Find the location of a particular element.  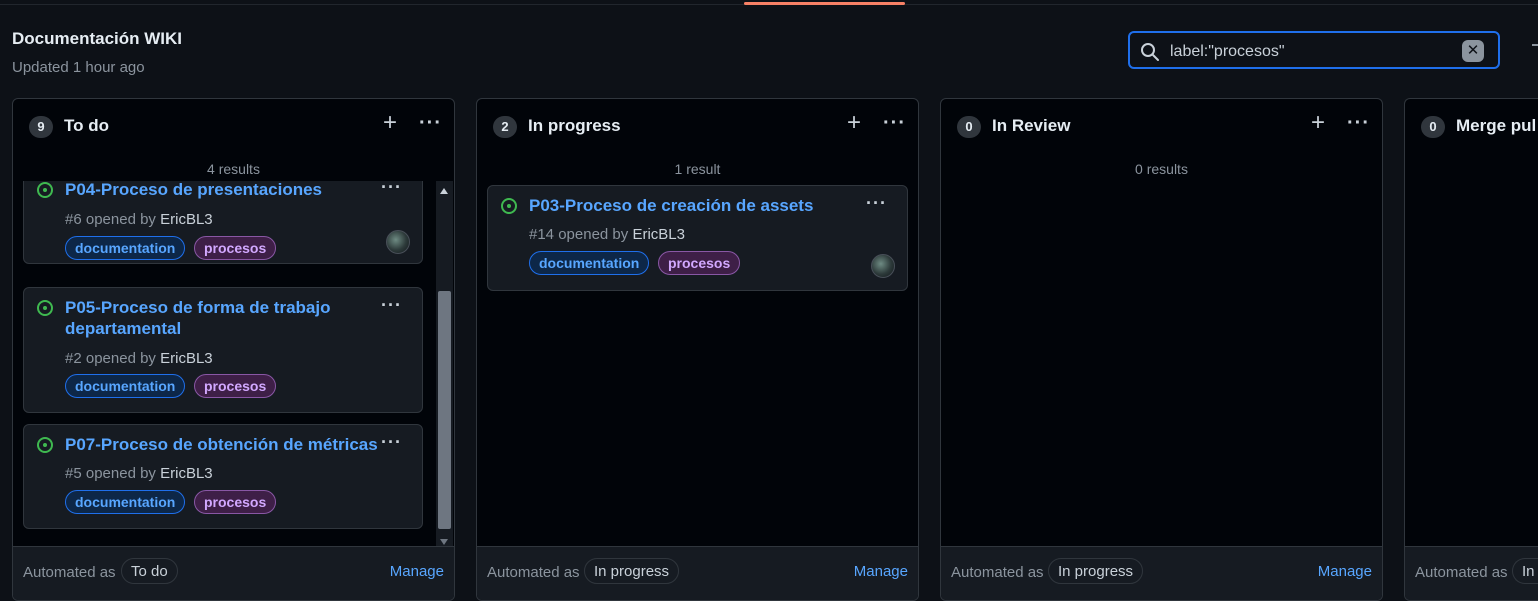

issue-number: #5 is located at coordinates (73, 473).